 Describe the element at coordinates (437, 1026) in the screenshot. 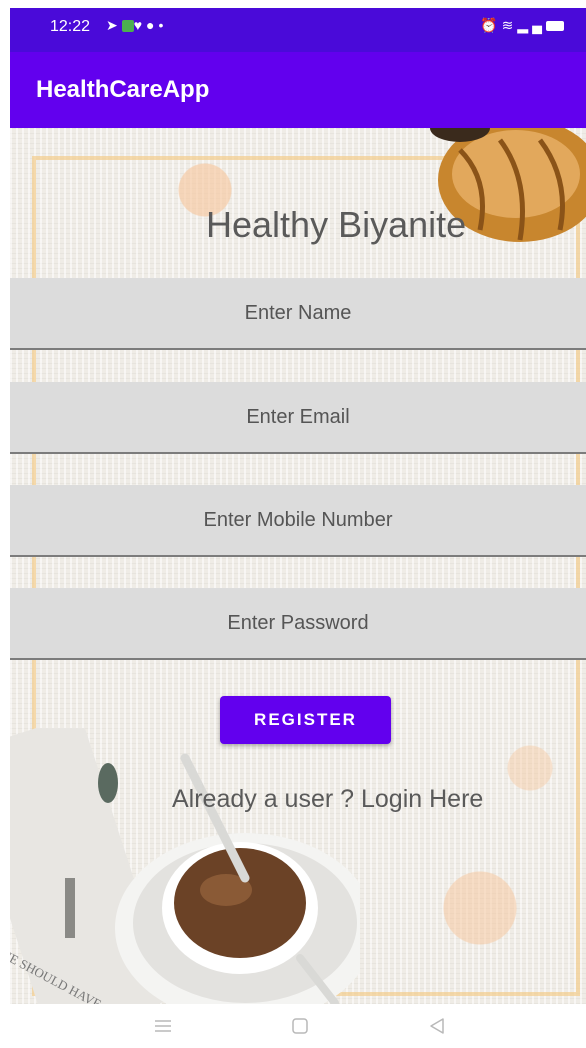

I see `back-triangle-icon` at that location.